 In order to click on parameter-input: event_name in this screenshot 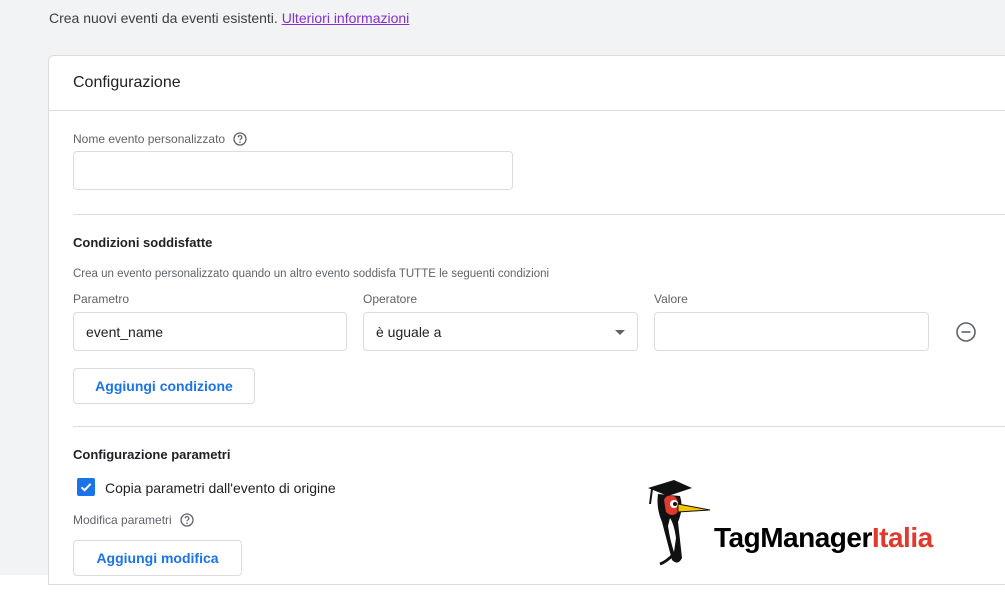, I will do `click(210, 331)`.